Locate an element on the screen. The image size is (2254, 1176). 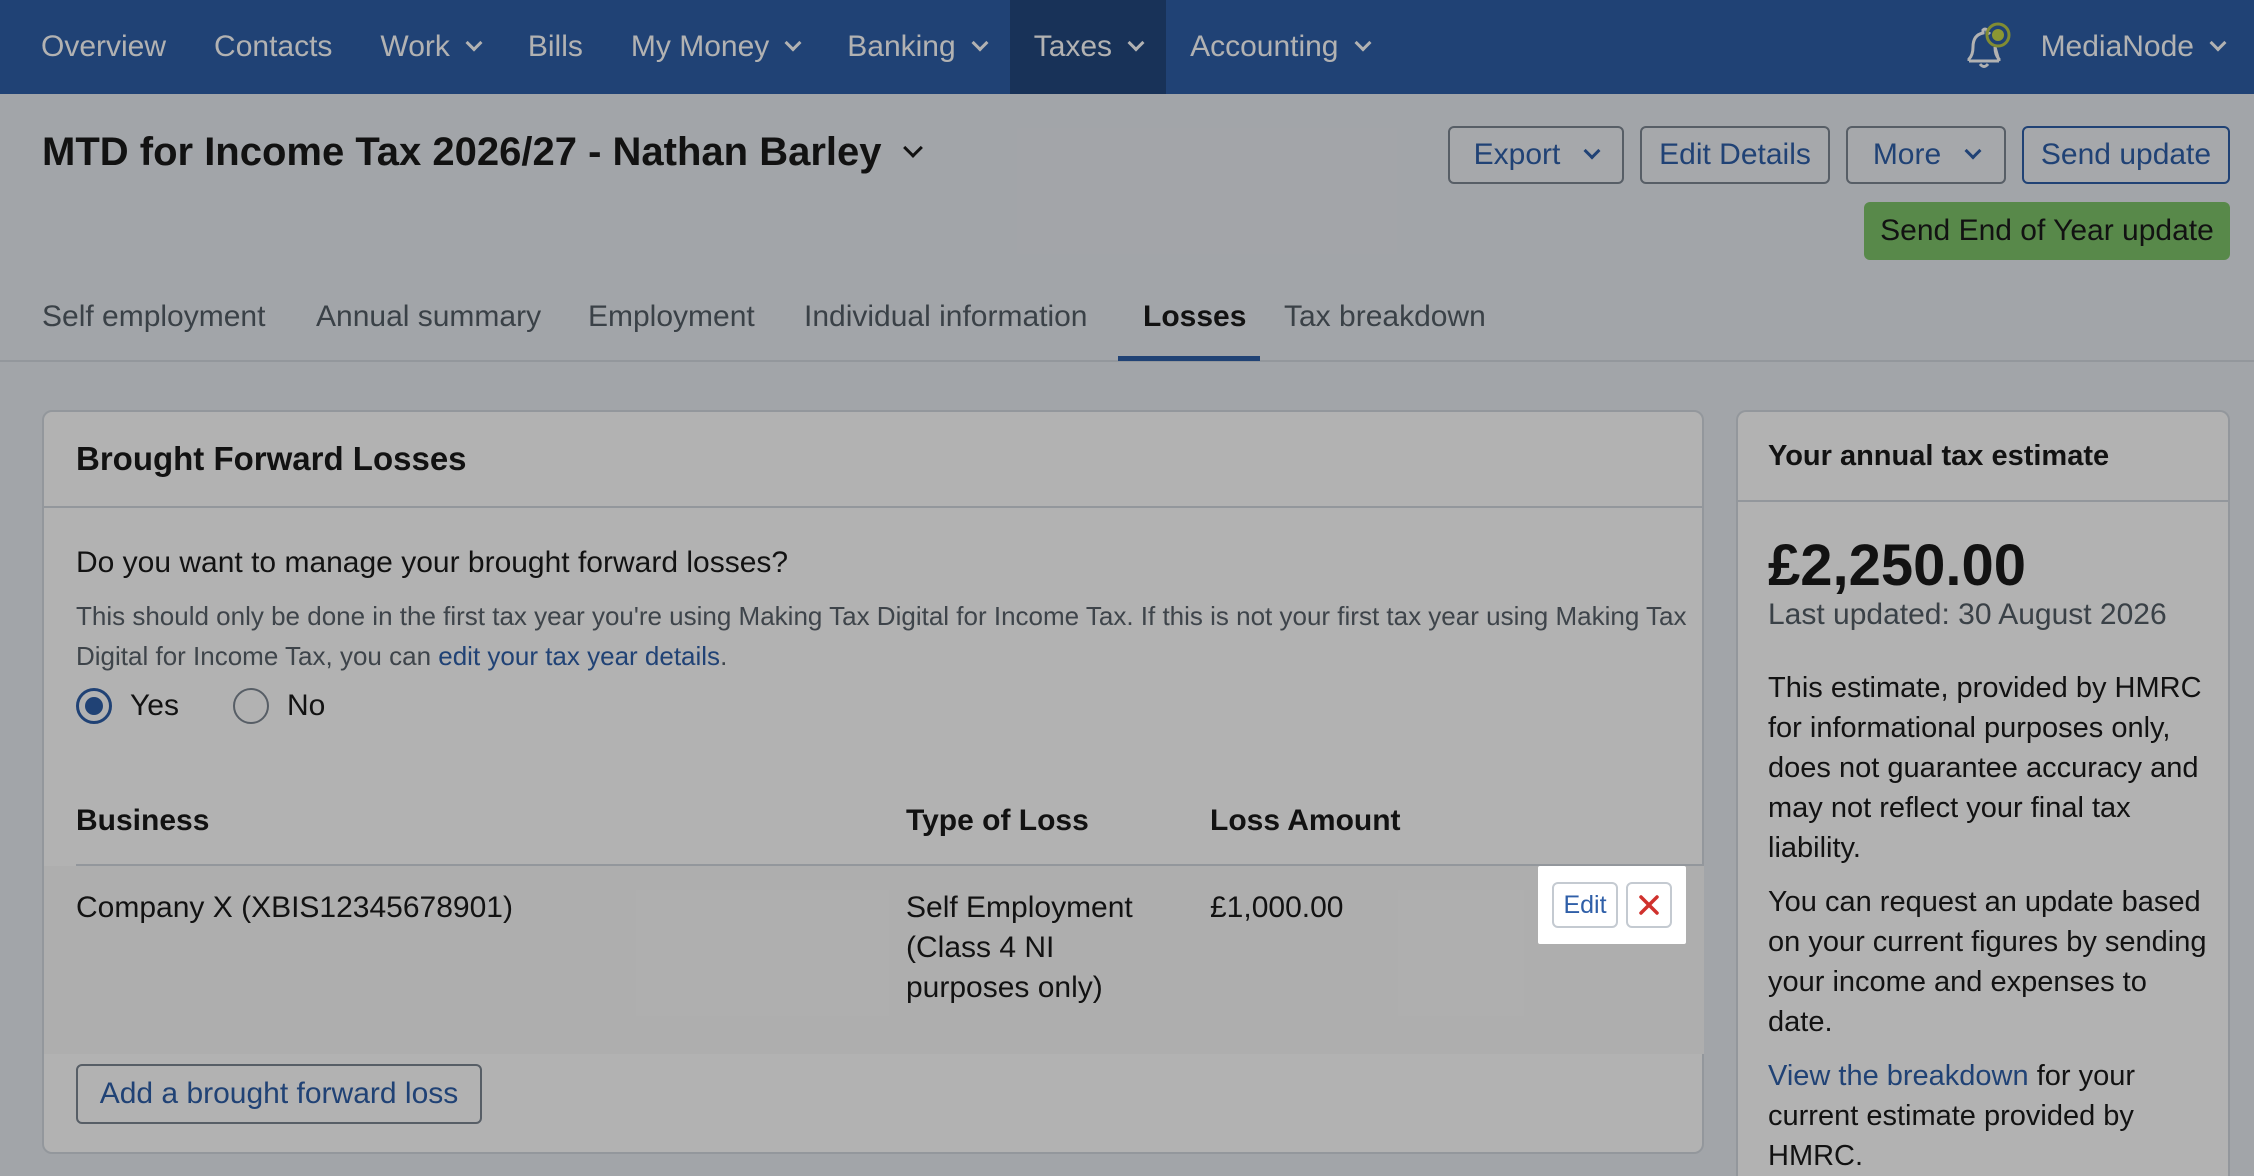
nav-taxes: Taxes is located at coordinates (1088, 47).